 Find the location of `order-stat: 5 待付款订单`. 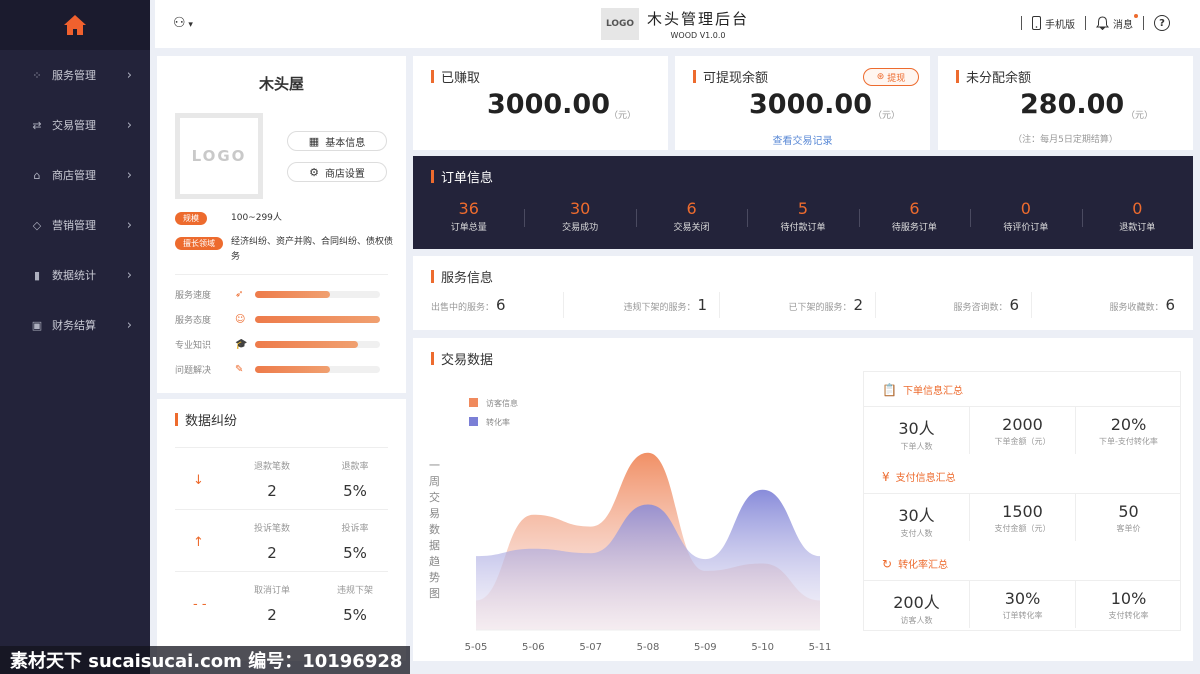

order-stat: 5 待付款订单 is located at coordinates (803, 216).